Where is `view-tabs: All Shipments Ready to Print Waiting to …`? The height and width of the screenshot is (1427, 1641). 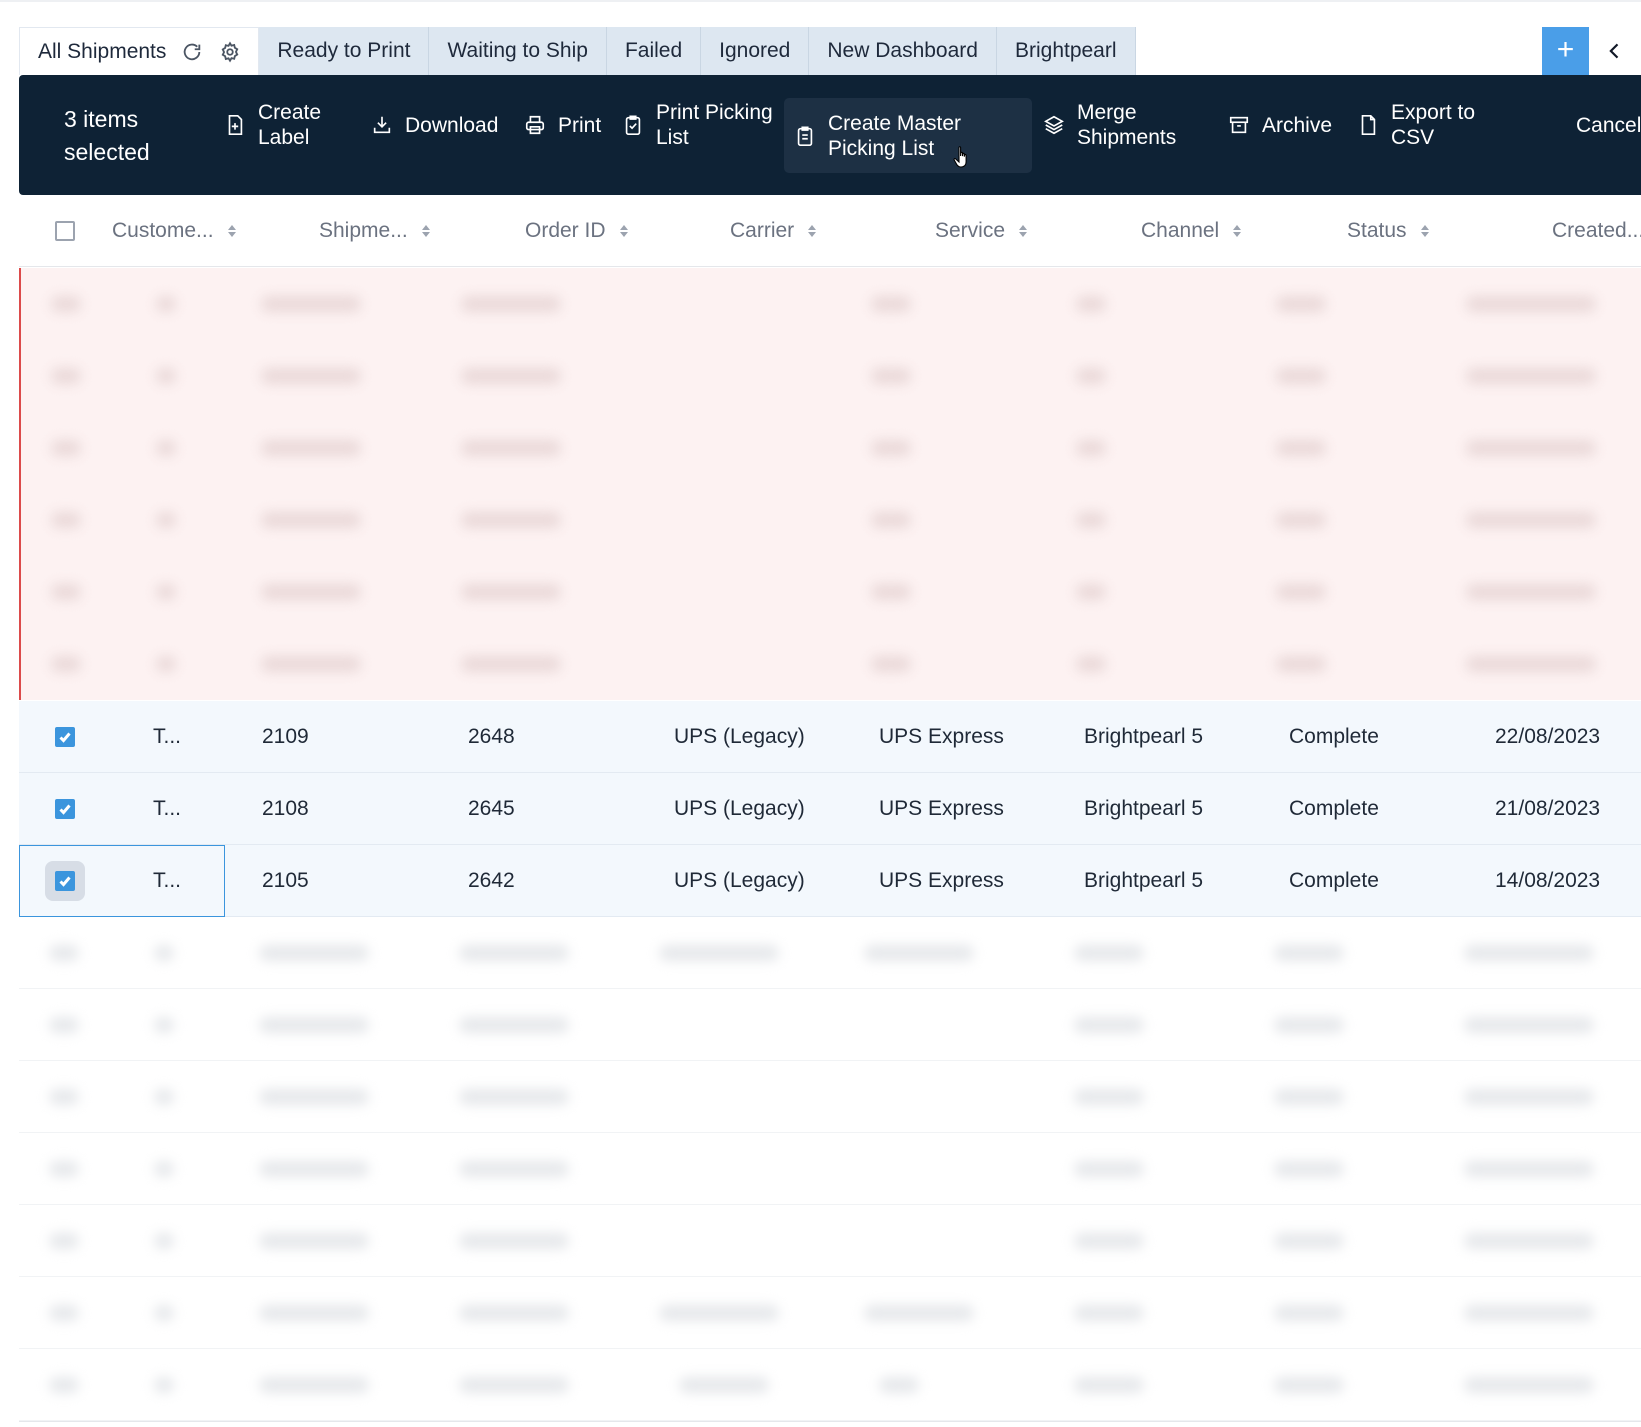 view-tabs: All Shipments Ready to Print Waiting to … is located at coordinates (577, 51).